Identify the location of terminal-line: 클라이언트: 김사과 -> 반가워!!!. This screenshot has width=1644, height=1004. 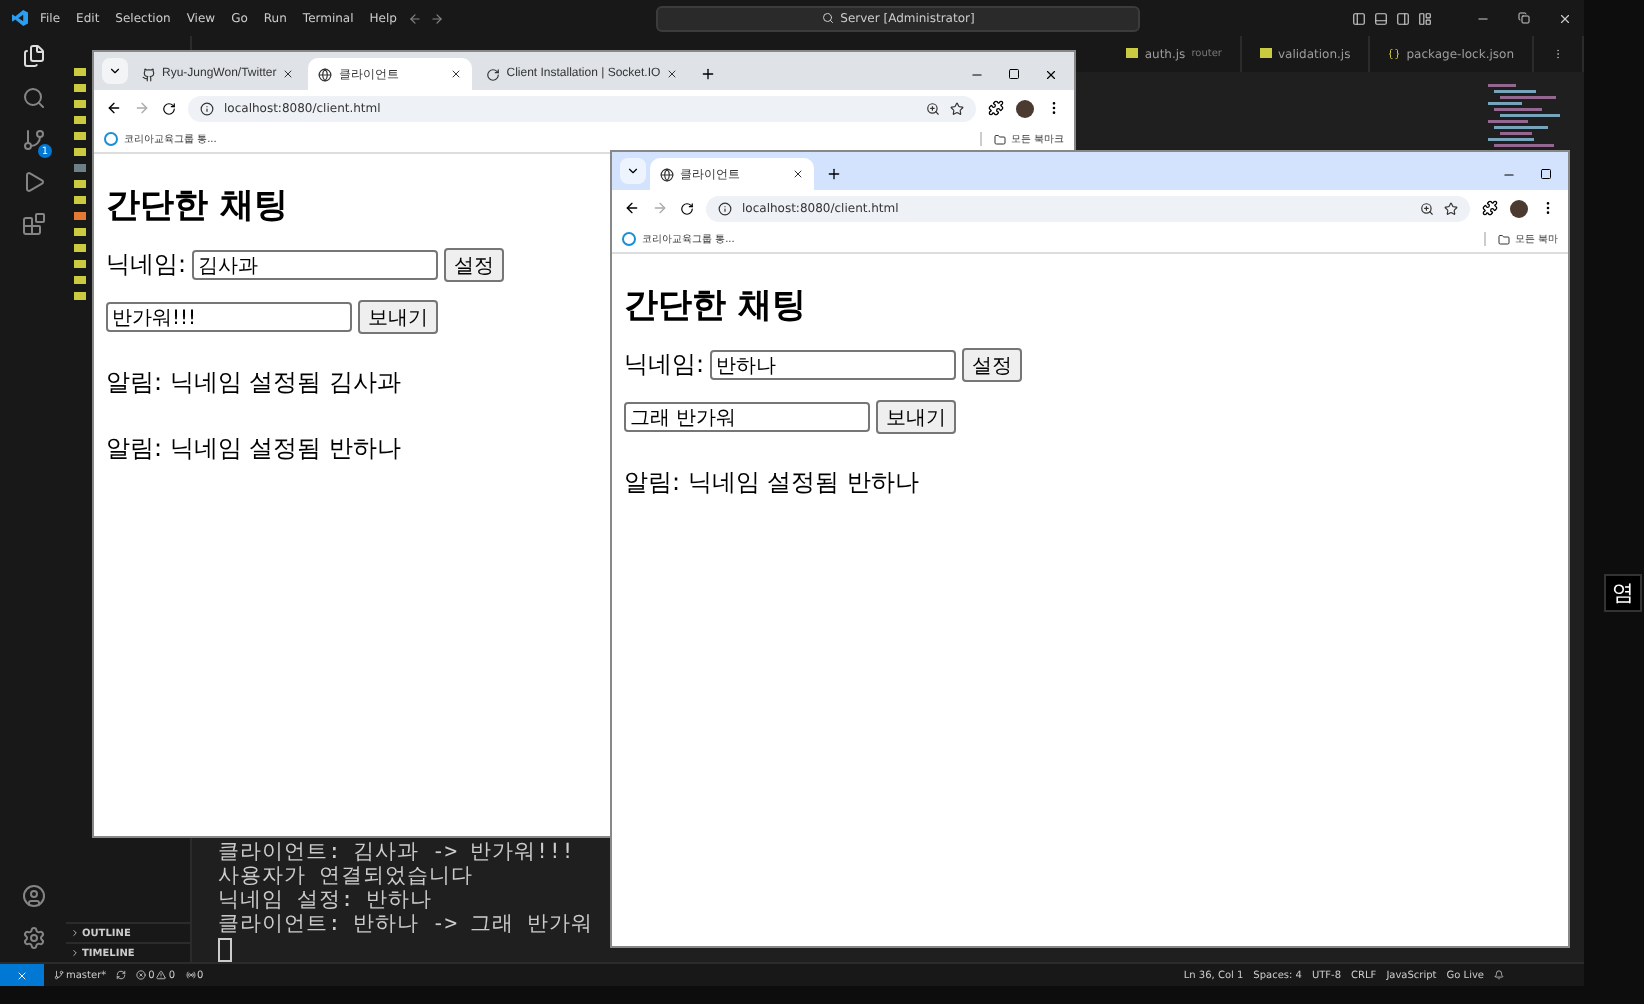
(397, 852).